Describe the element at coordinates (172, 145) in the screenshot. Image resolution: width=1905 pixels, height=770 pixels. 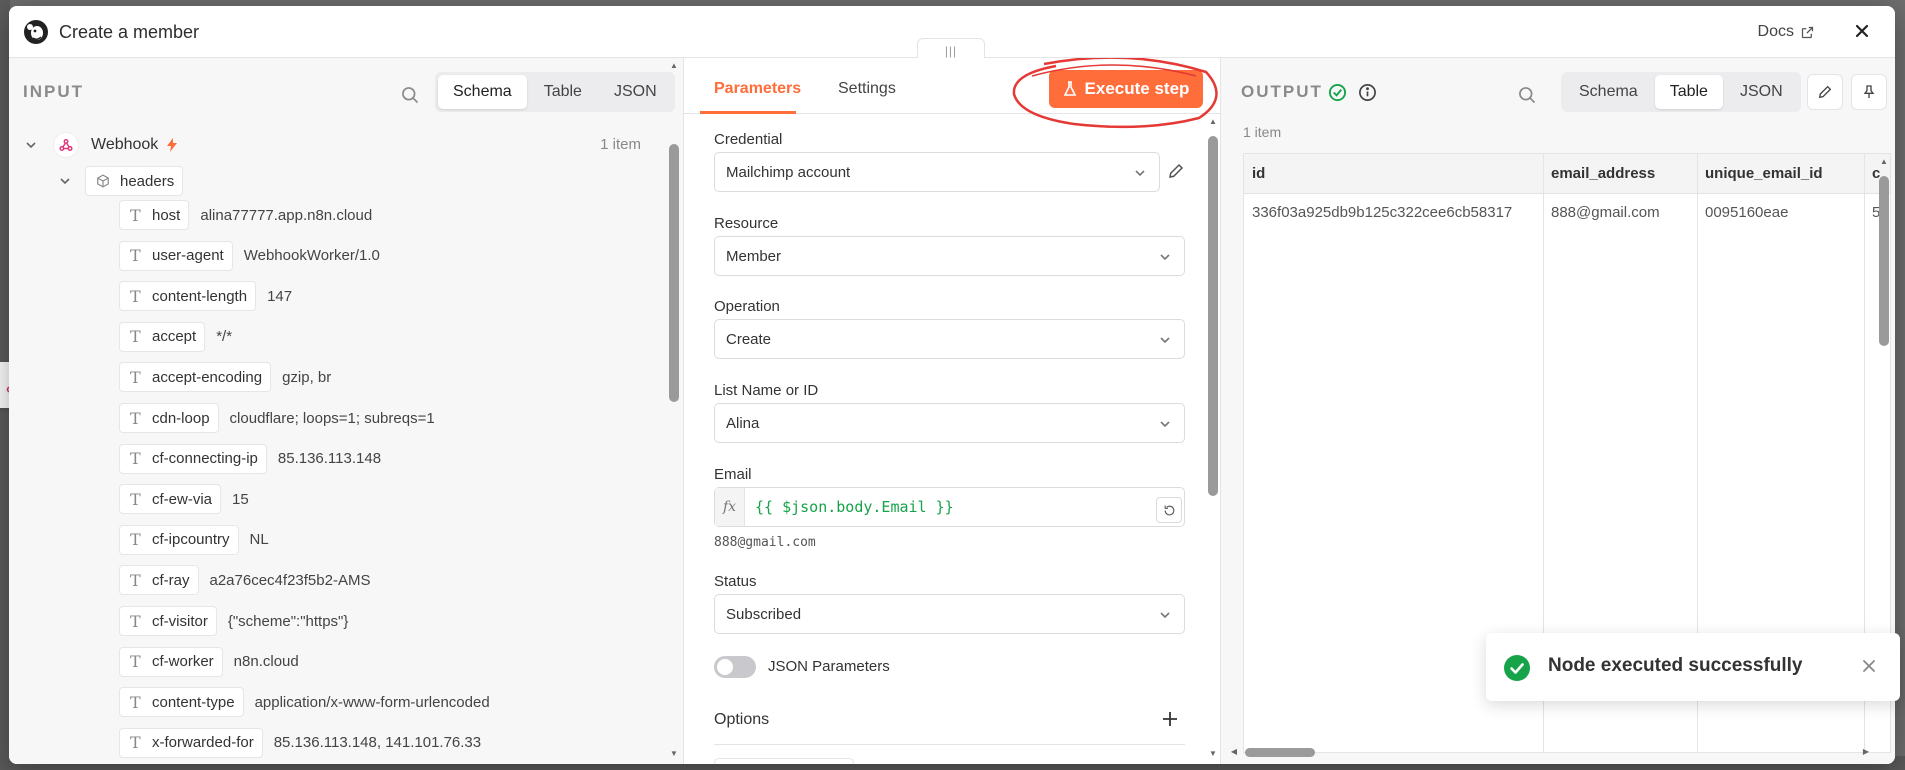
I see `lightning-icon` at that location.